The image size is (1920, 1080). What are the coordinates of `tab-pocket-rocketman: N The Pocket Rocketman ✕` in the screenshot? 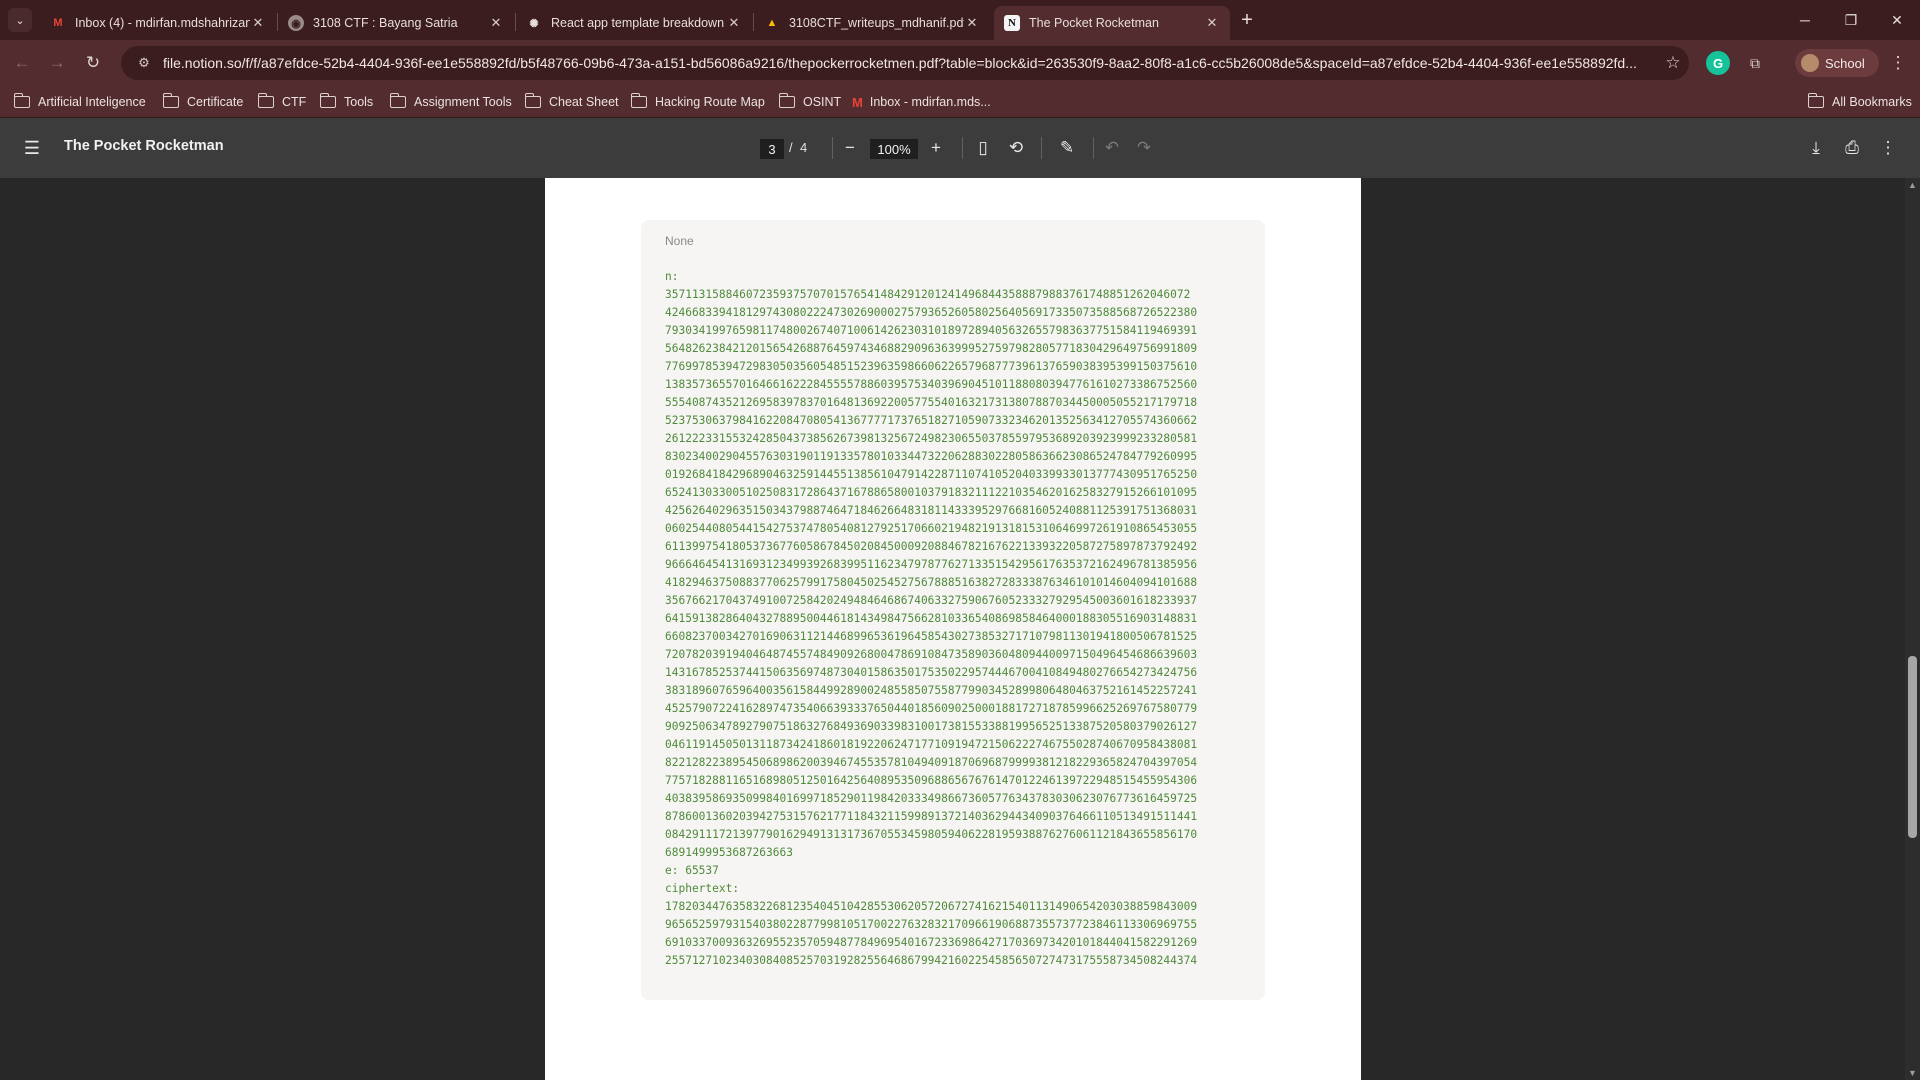 It's located at (1112, 23).